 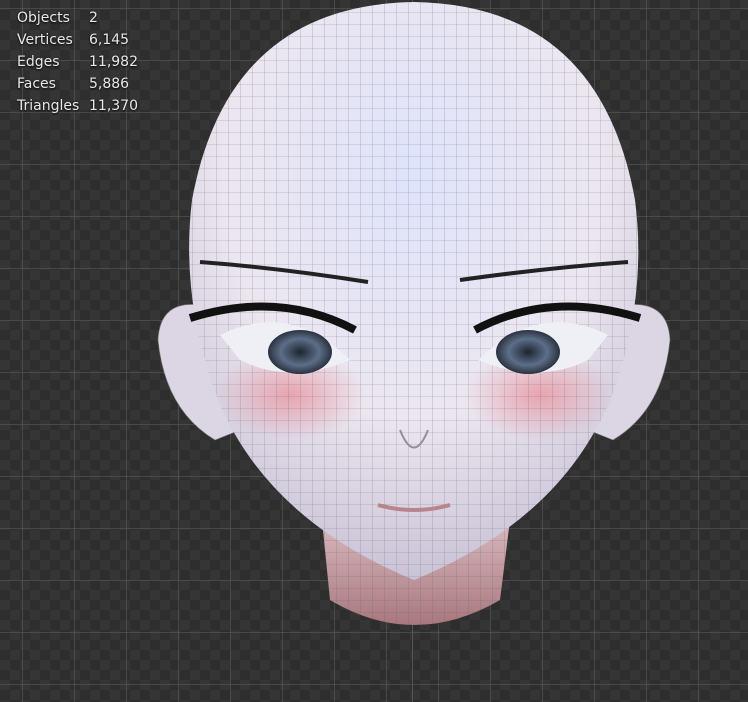 I want to click on stat-triangles: Triangles 11,370, so click(x=77, y=106).